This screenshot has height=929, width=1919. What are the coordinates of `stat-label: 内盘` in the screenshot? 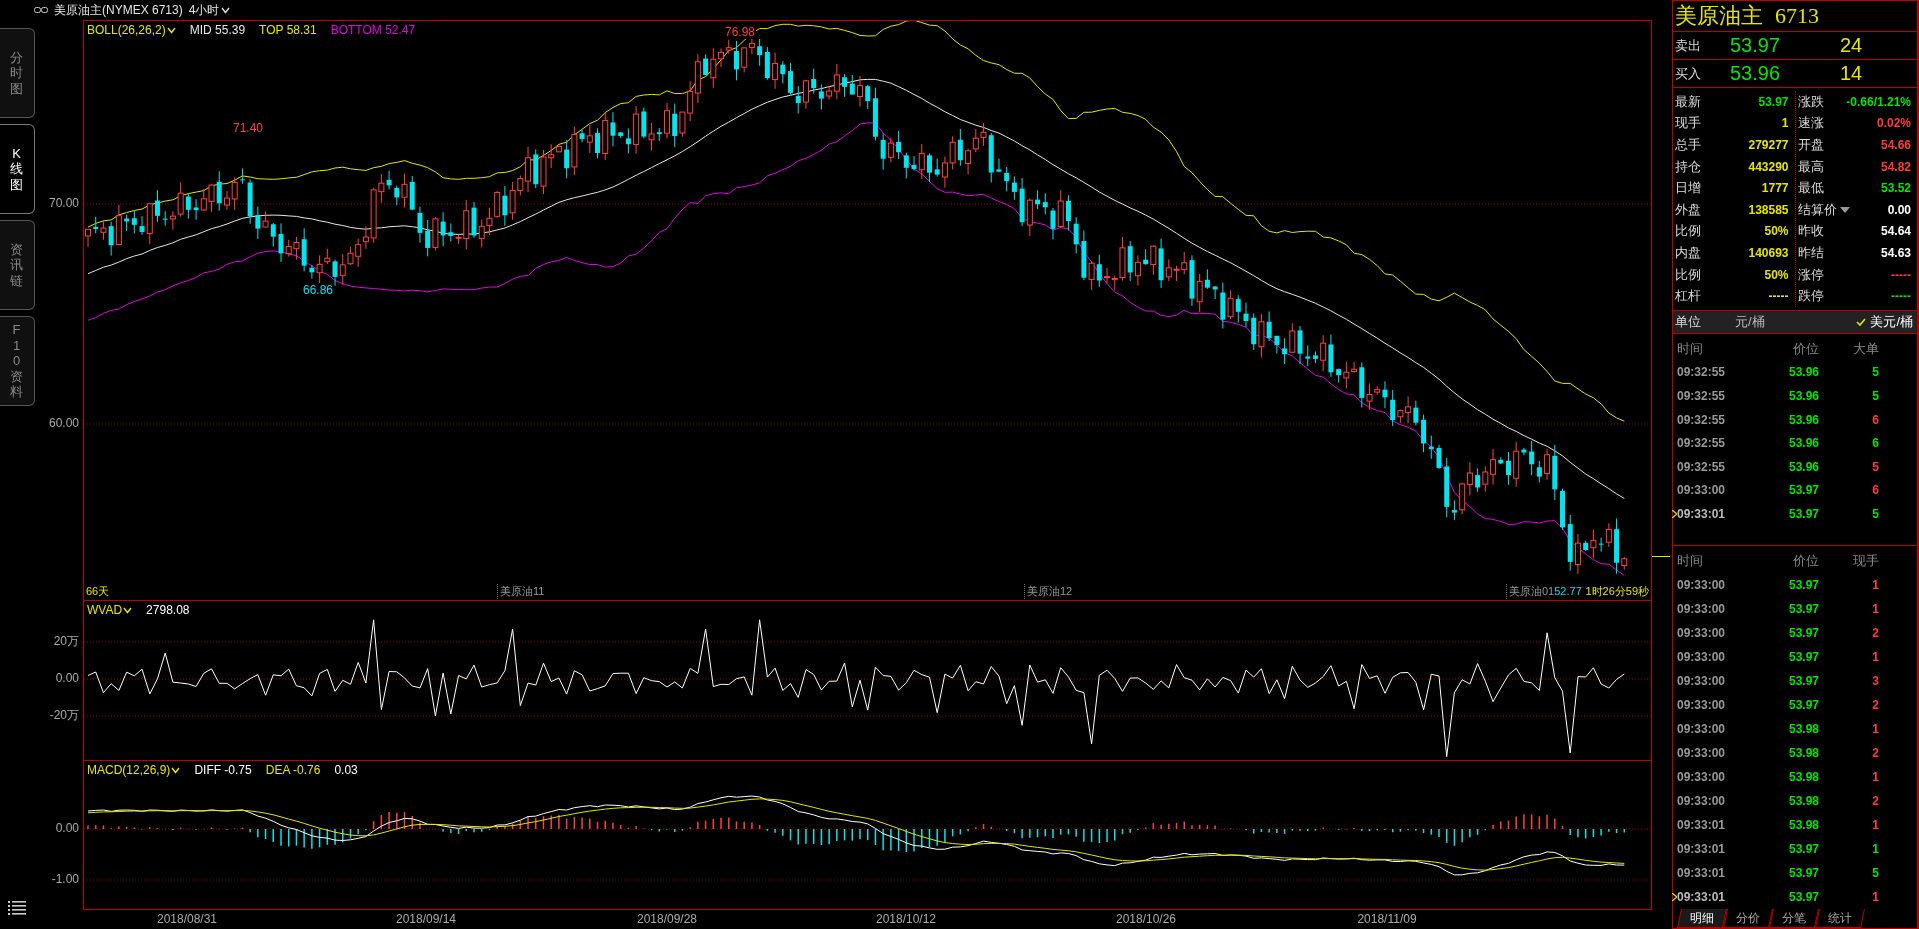 It's located at (1688, 252).